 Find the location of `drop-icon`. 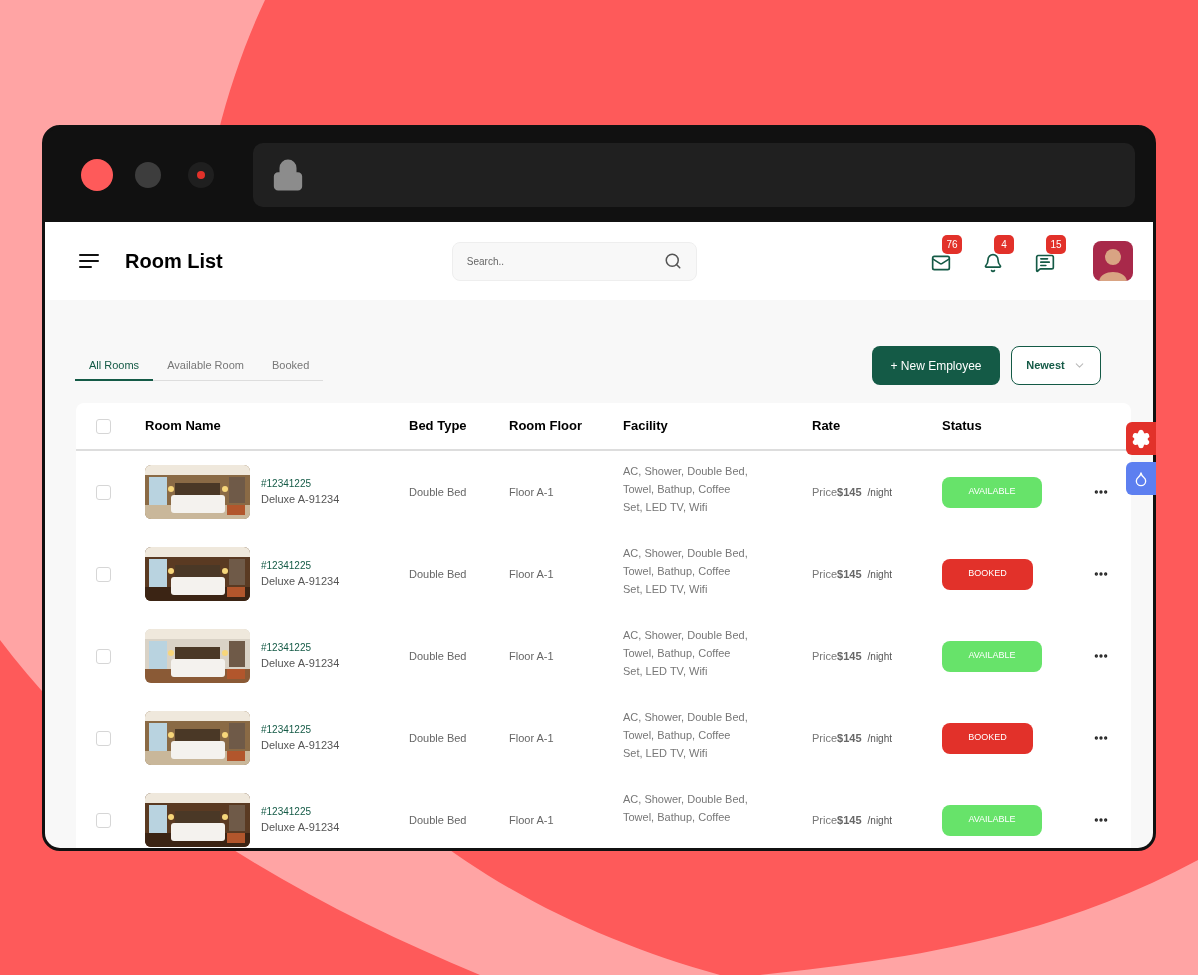

drop-icon is located at coordinates (1141, 478).